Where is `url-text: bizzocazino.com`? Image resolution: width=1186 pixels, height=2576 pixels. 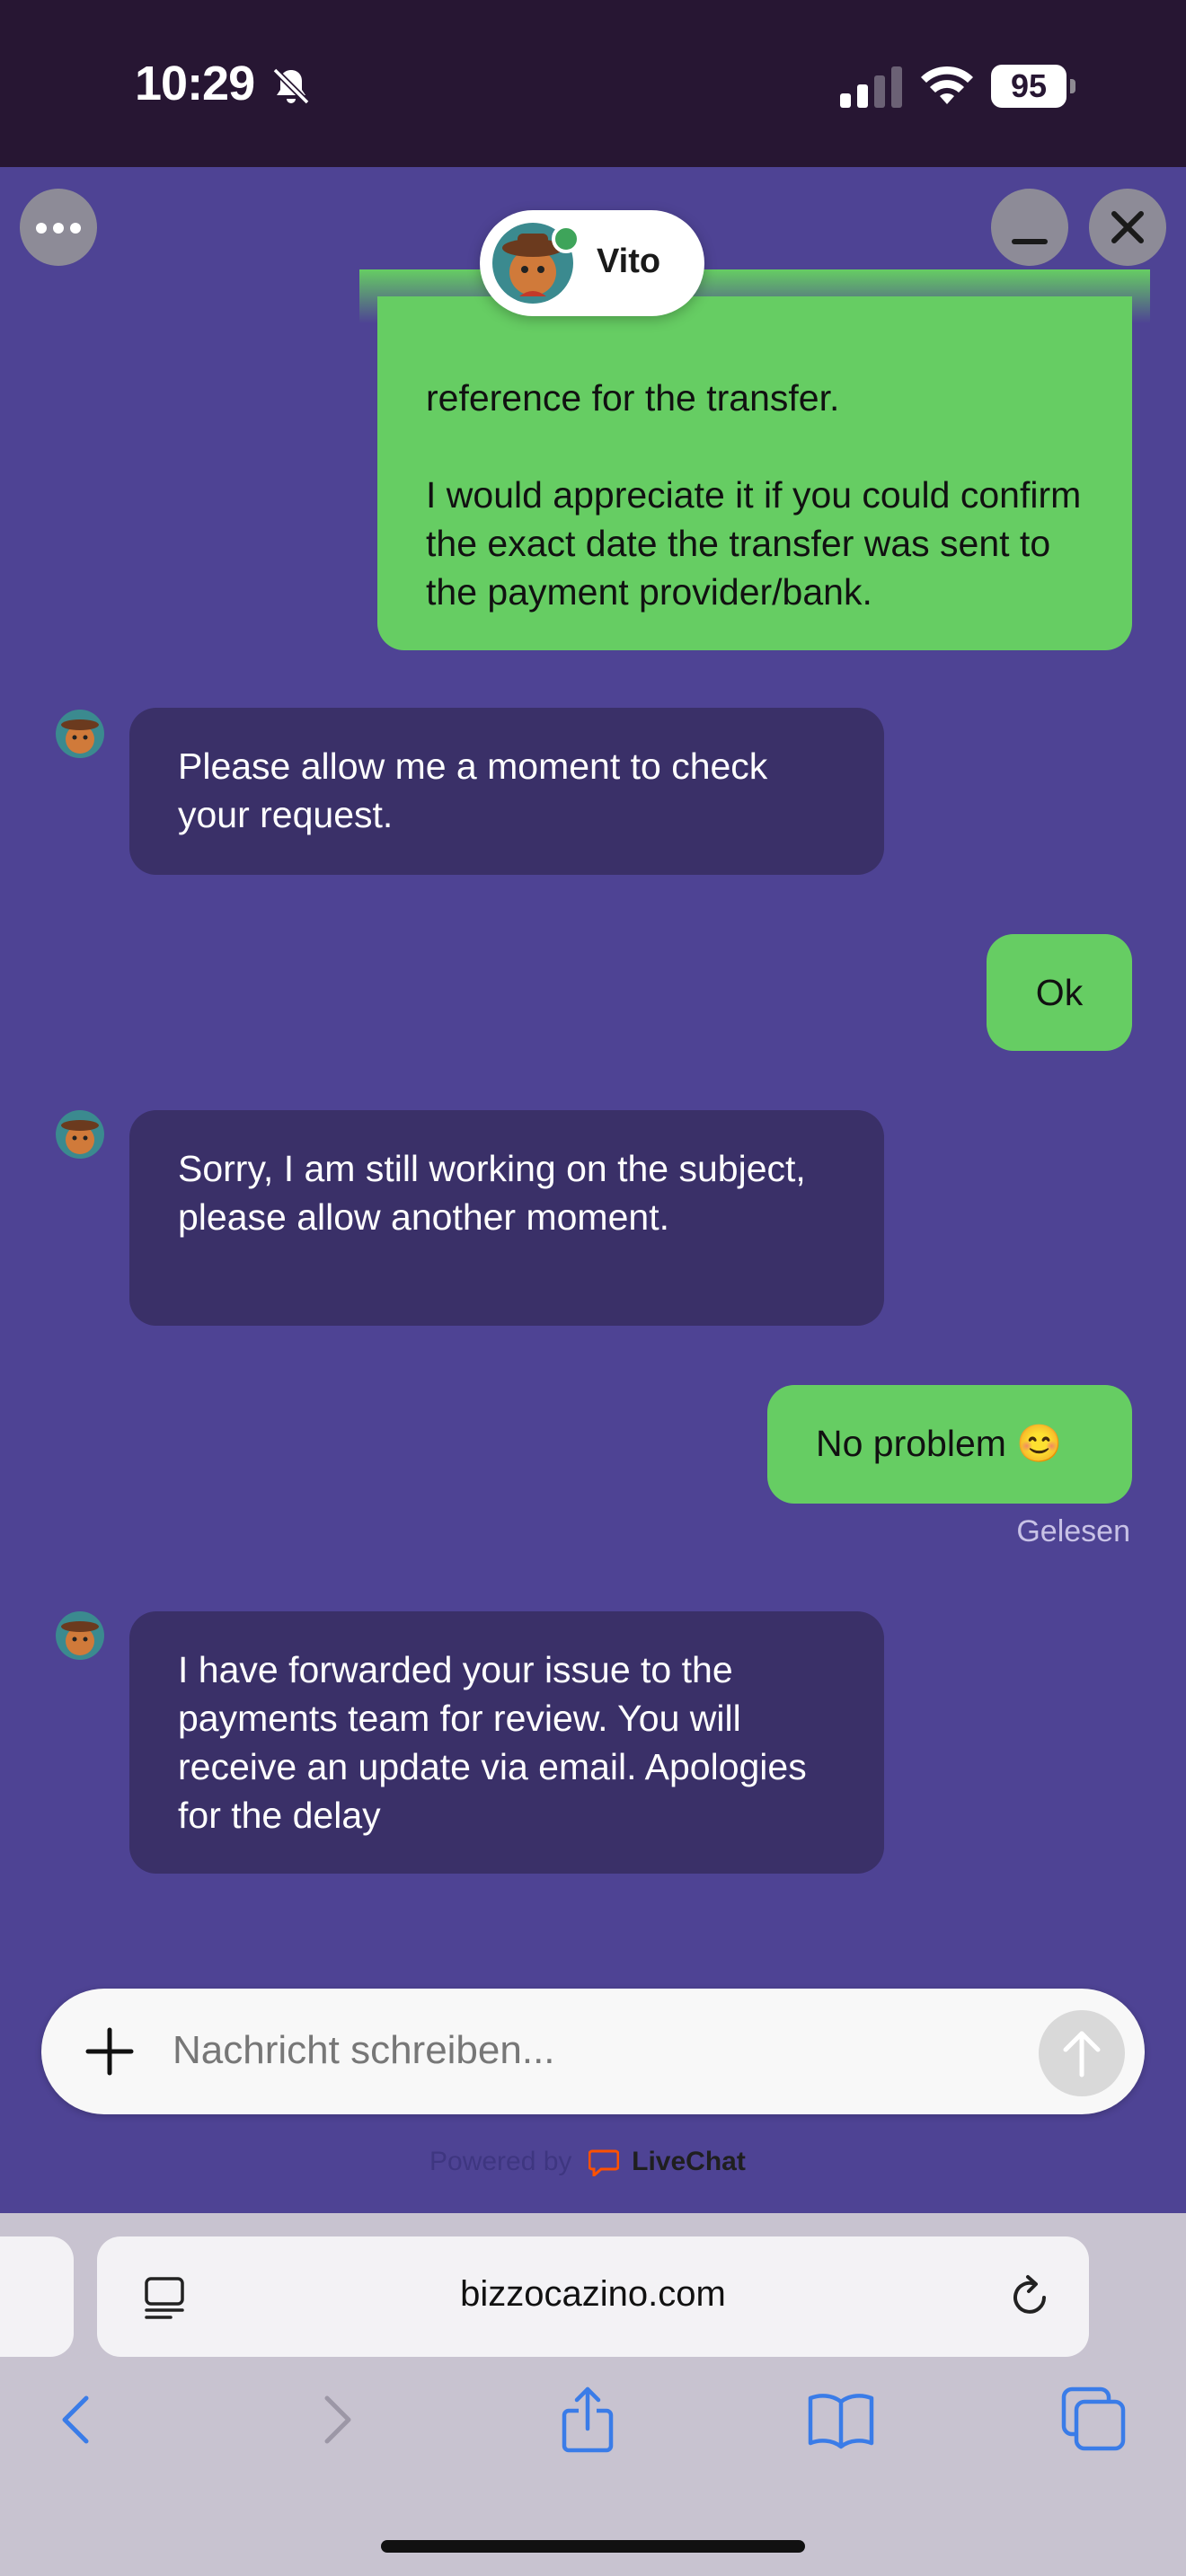 url-text: bizzocazino.com is located at coordinates (593, 2294).